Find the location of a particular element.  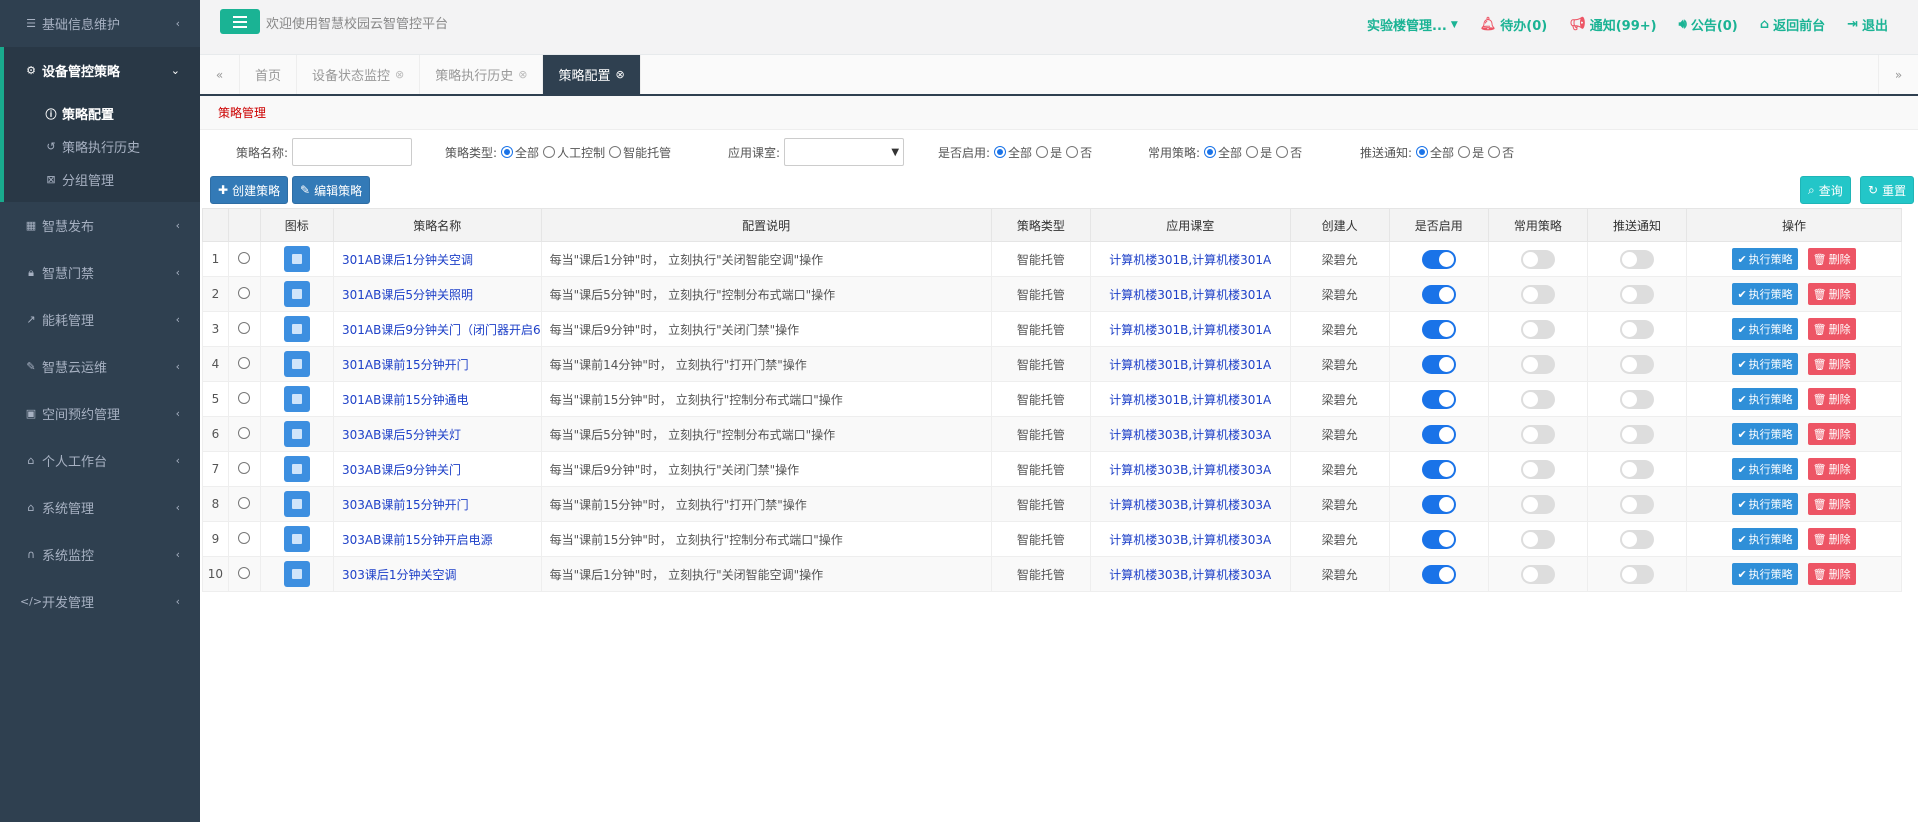

edit-policy-button: ✎ 编辑策略 is located at coordinates (331, 190).